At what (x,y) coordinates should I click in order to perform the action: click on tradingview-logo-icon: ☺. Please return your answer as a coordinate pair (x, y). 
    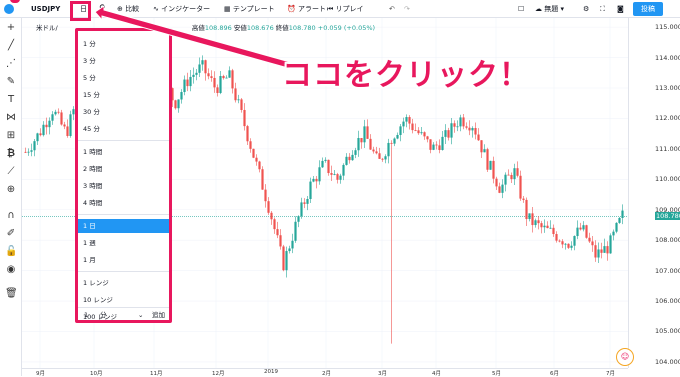
    Looking at the image, I should click on (625, 357).